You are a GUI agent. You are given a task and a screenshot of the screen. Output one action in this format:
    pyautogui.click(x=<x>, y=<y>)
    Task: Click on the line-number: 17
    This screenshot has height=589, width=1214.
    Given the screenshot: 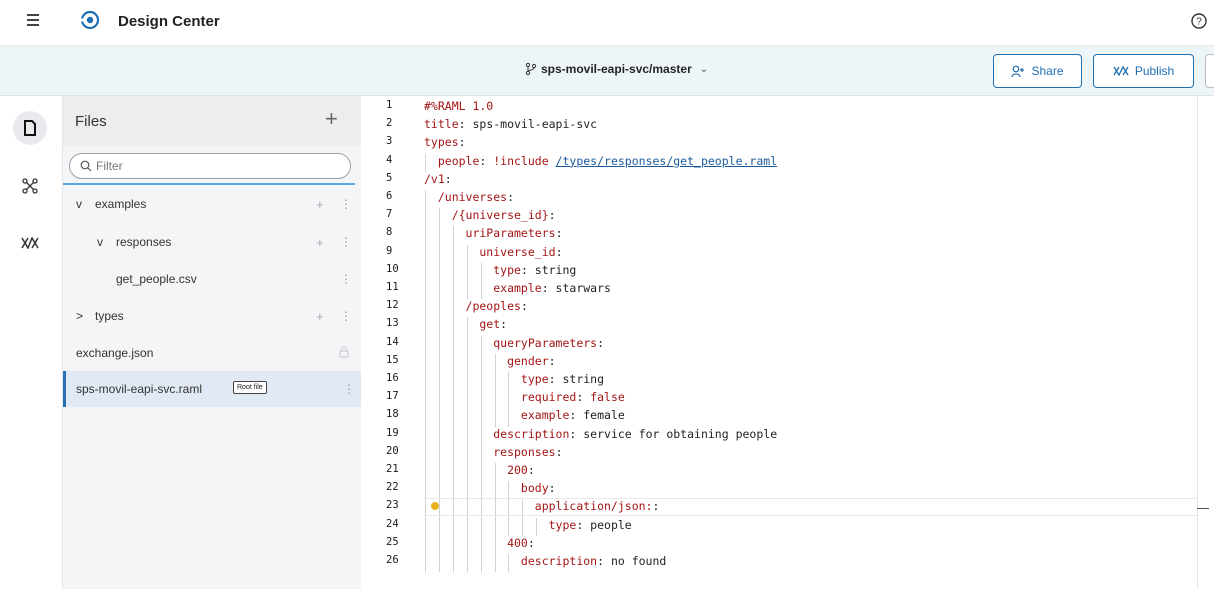 What is the action you would take?
    pyautogui.click(x=392, y=396)
    